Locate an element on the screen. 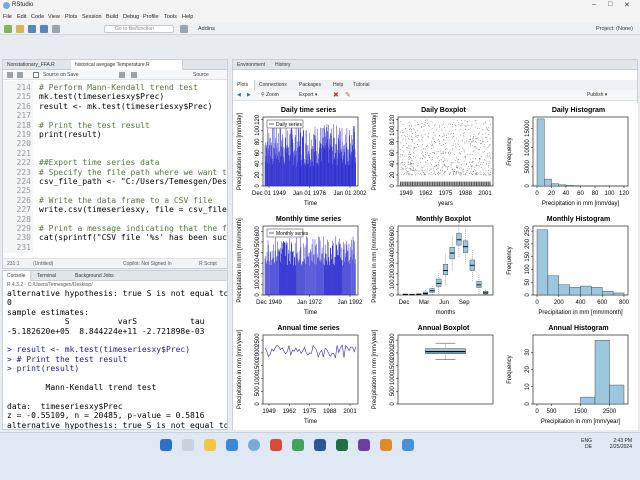  remove-plot-icon: ✖ is located at coordinates (336, 95).